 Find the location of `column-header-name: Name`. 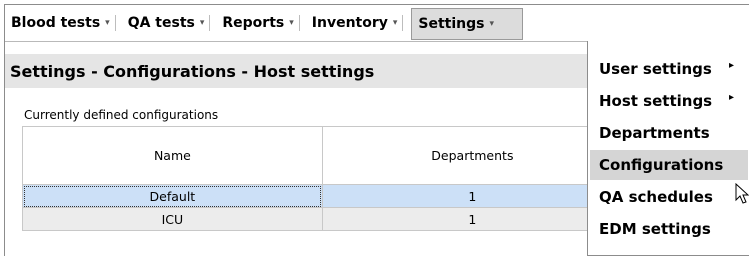

column-header-name: Name is located at coordinates (172, 155).